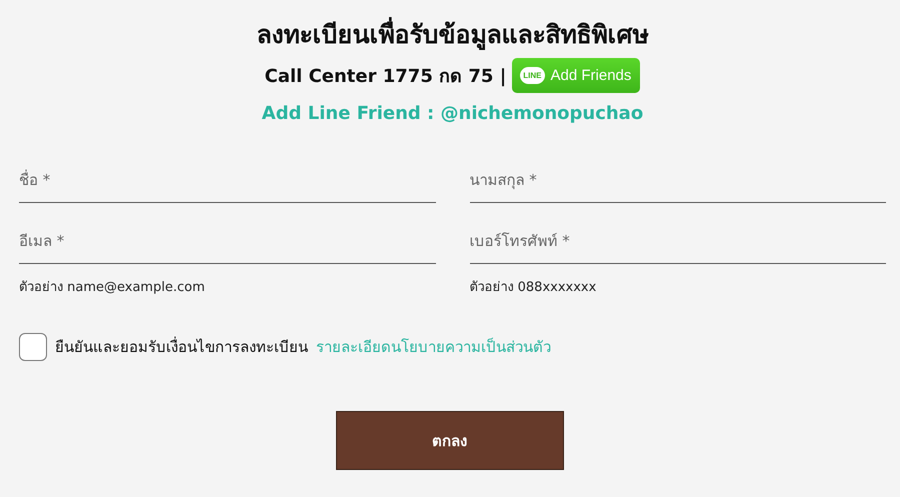  What do you see at coordinates (433, 347) in the screenshot?
I see `privacy-policy-link: รายละเอียดนโยบายความเป็นส่วนตัว` at bounding box center [433, 347].